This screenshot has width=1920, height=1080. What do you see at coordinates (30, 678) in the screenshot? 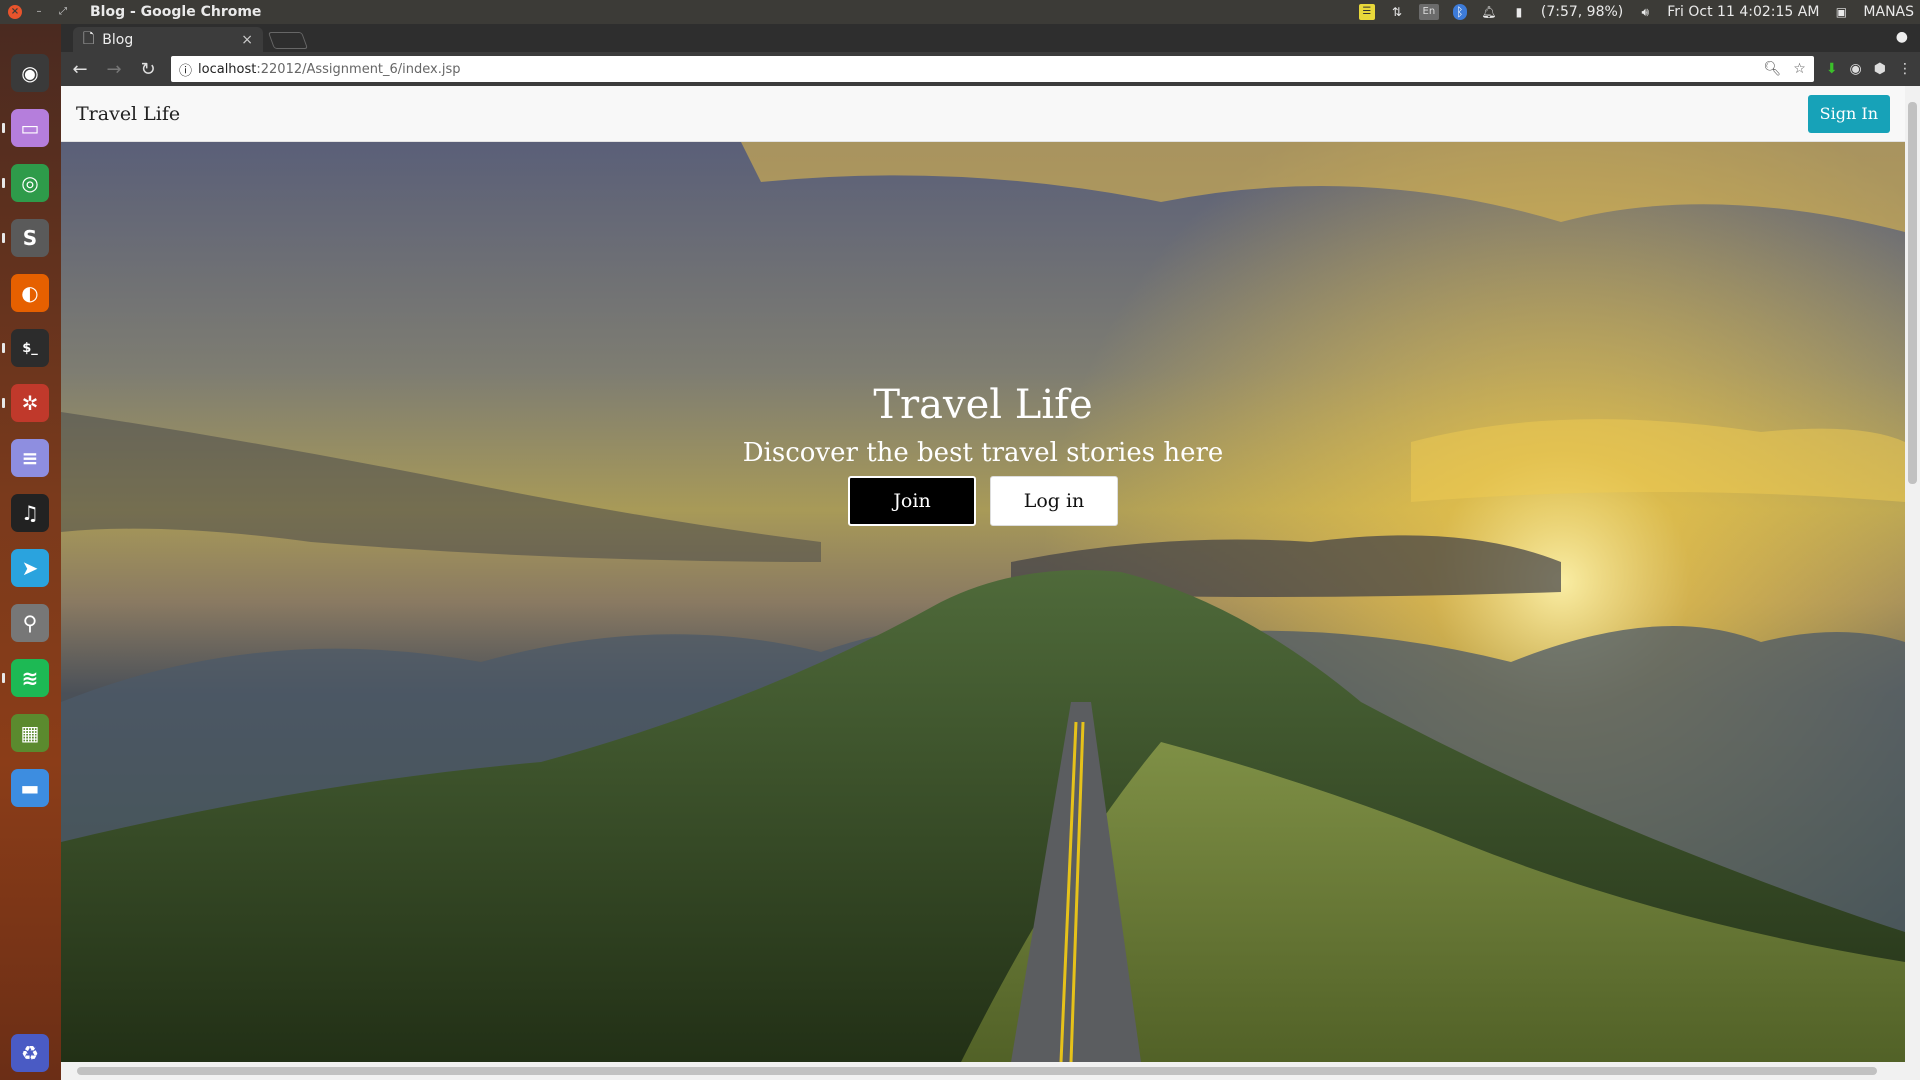
I see `spotify-icon: ≋` at bounding box center [30, 678].